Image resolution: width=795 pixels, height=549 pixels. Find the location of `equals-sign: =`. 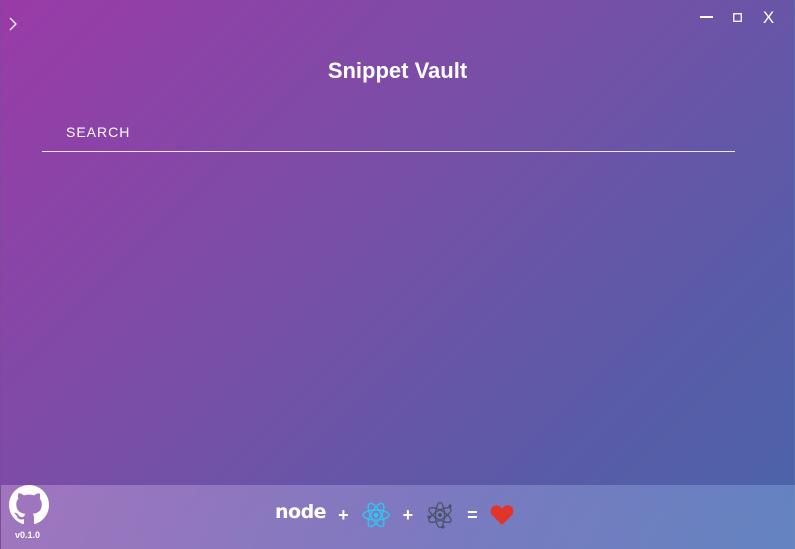

equals-sign: = is located at coordinates (472, 514).